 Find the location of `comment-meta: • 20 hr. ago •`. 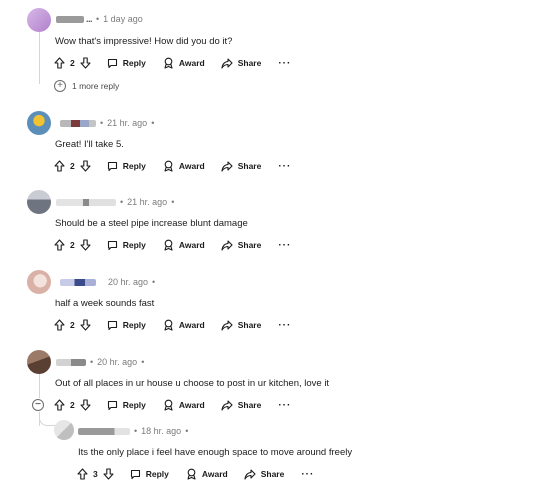

comment-meta: • 20 hr. ago • is located at coordinates (102, 362).